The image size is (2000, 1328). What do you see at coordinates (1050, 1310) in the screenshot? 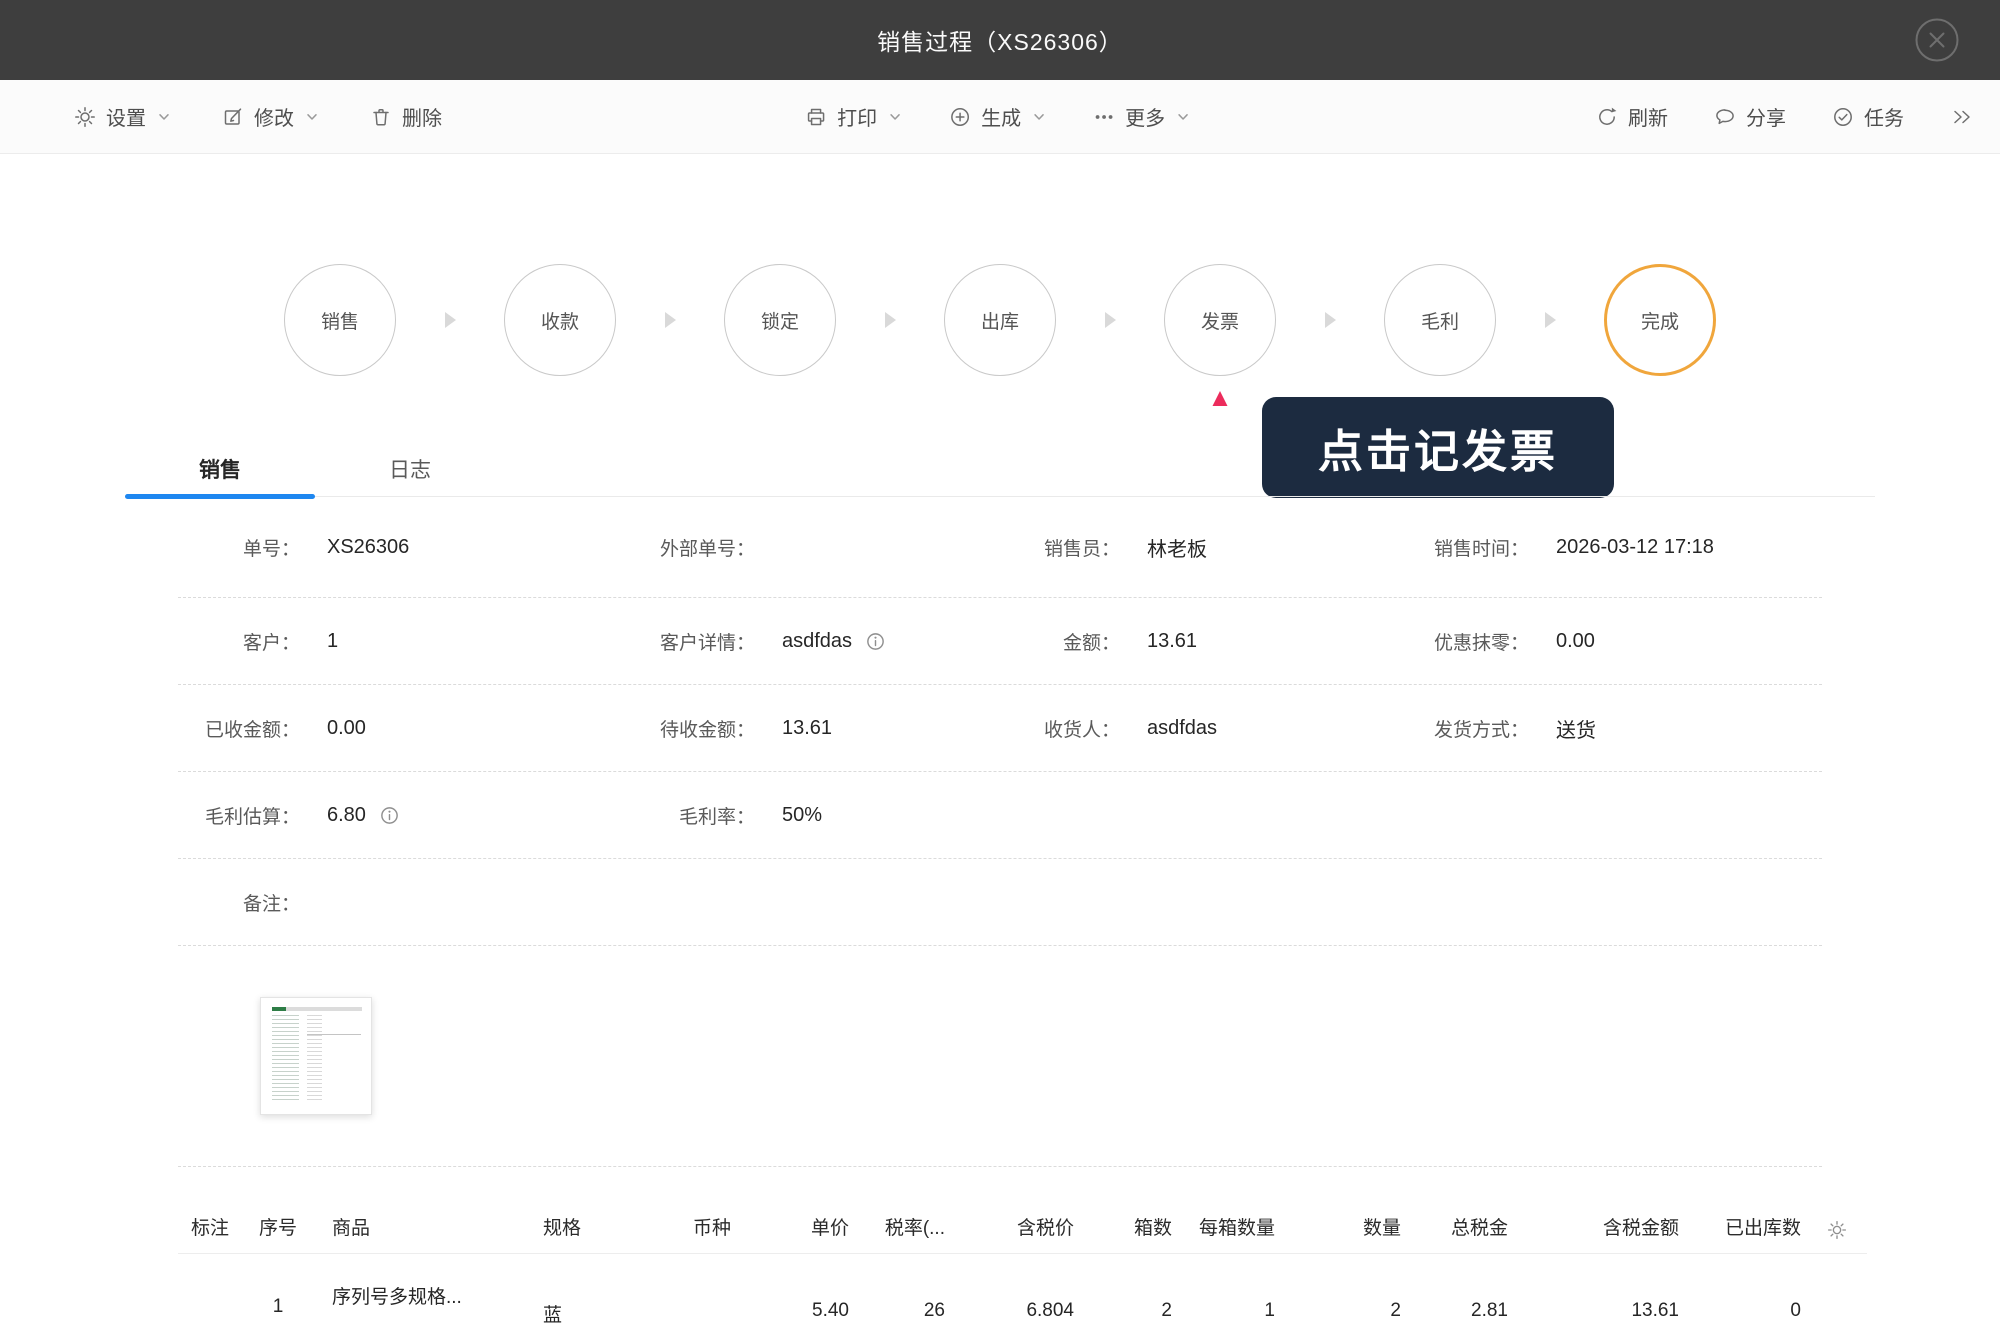
I see `cell-tax-incl-price: 6.804` at bounding box center [1050, 1310].